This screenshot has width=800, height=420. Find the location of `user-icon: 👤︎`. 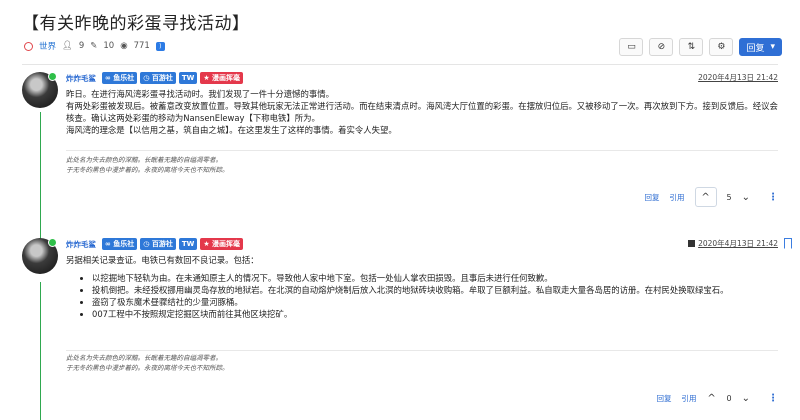

user-icon: 👤︎ is located at coordinates (67, 46).